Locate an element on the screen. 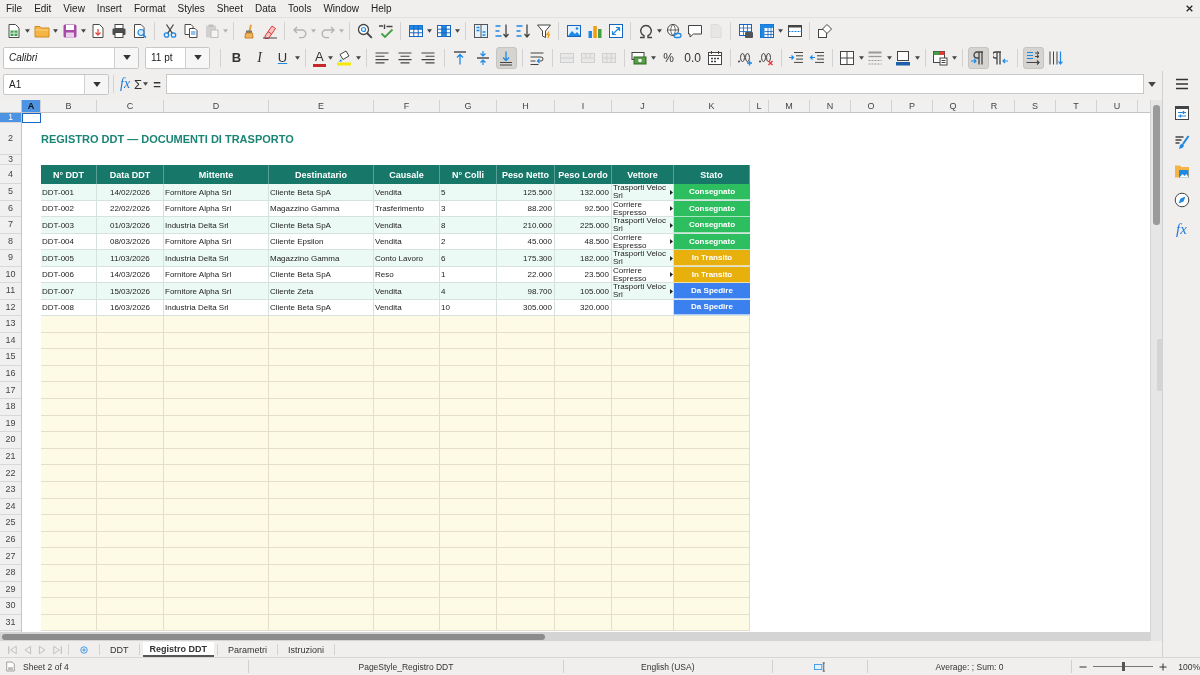  formula-button: = is located at coordinates (157, 84).